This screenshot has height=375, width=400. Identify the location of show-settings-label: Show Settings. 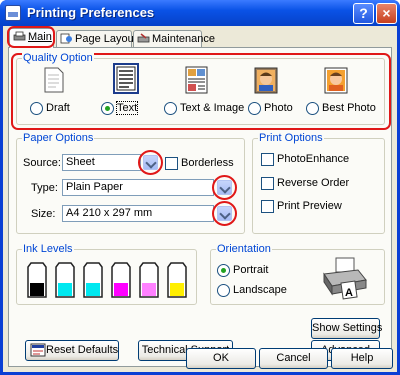
(347, 328).